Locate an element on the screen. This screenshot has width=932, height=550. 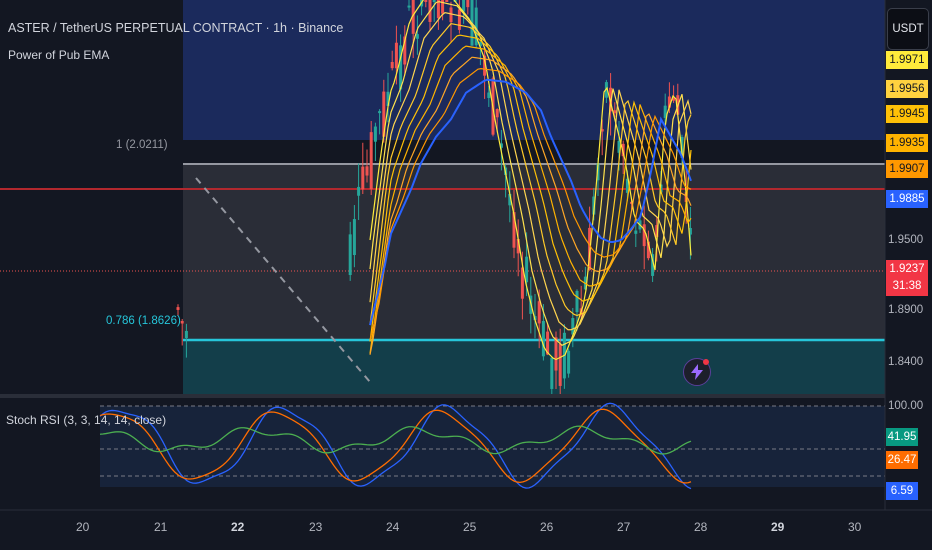
lightning-icon is located at coordinates (697, 372).